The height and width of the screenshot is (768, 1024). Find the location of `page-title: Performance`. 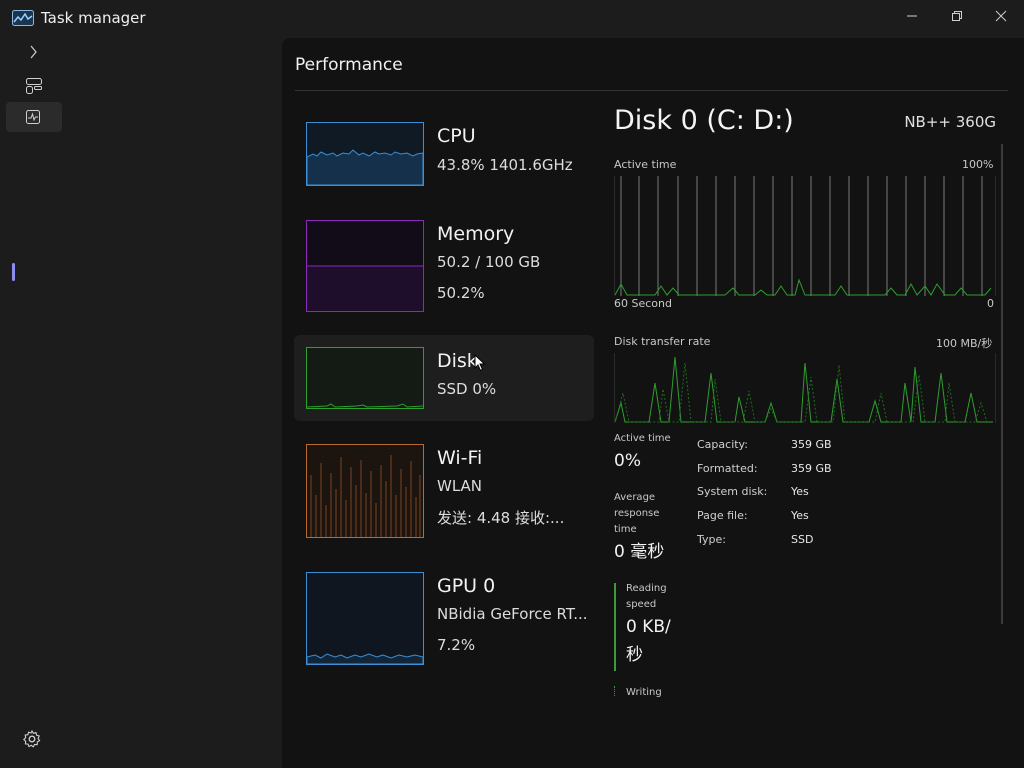

page-title: Performance is located at coordinates (349, 65).